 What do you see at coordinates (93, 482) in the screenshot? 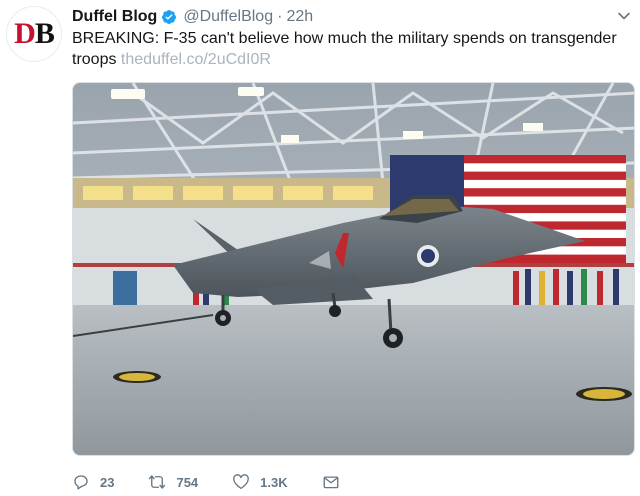
I see `reply-button: 23` at bounding box center [93, 482].